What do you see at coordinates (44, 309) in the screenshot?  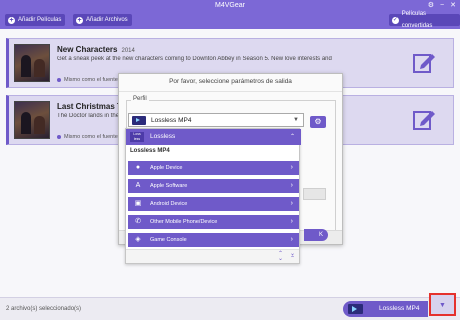 I see `selected-count: 2 archivo(s) seleccionado(s)` at bounding box center [44, 309].